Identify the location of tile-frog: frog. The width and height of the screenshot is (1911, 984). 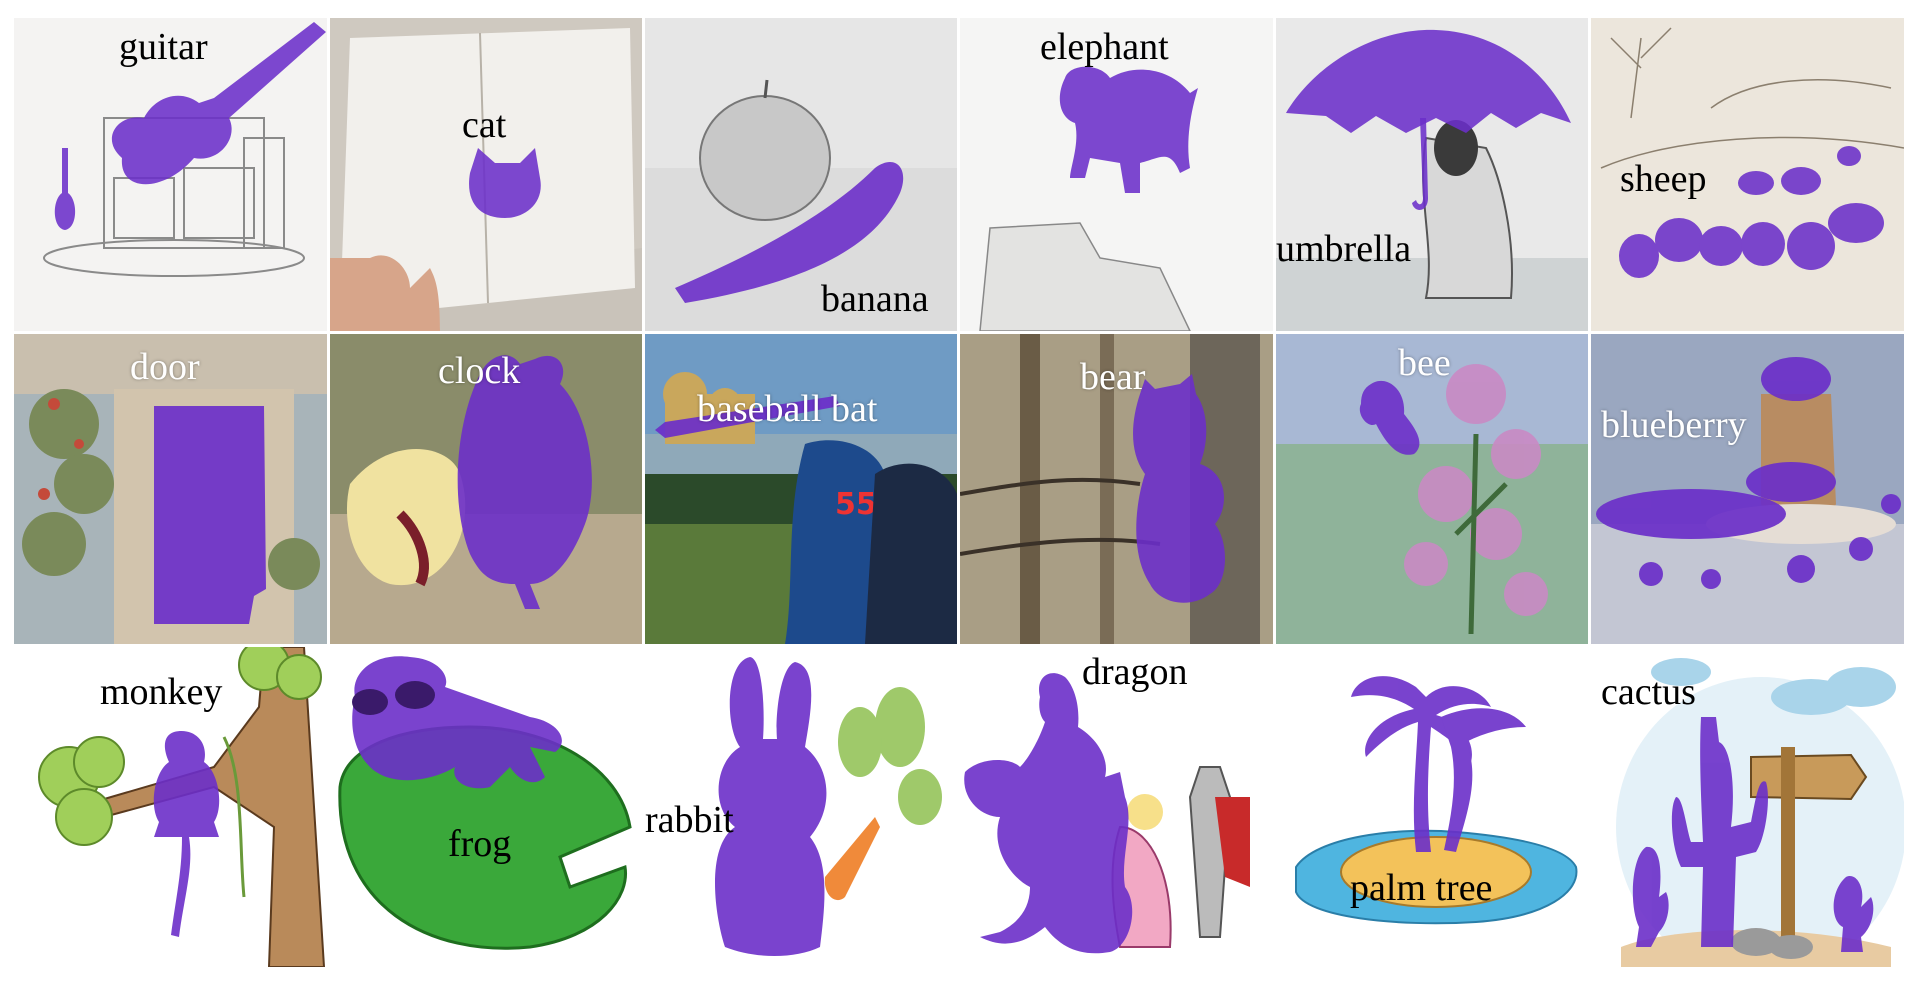
(486, 807).